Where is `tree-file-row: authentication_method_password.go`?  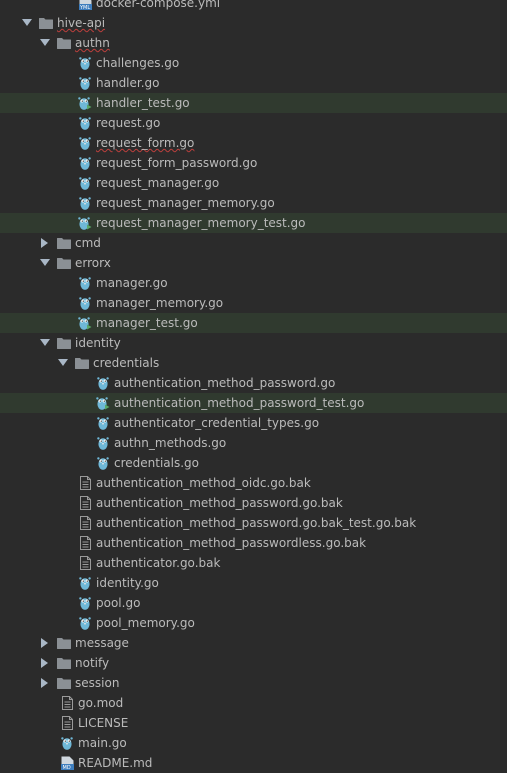 tree-file-row: authentication_method_password.go is located at coordinates (253, 383).